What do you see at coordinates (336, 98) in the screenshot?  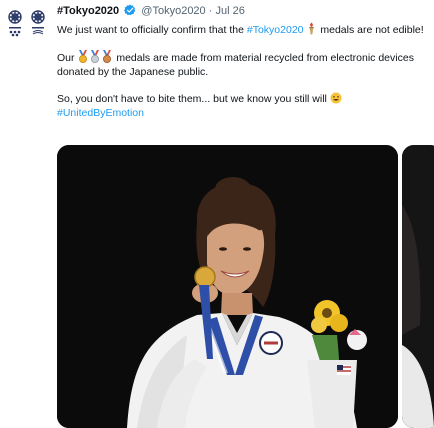 I see `grin-emoji-icon` at bounding box center [336, 98].